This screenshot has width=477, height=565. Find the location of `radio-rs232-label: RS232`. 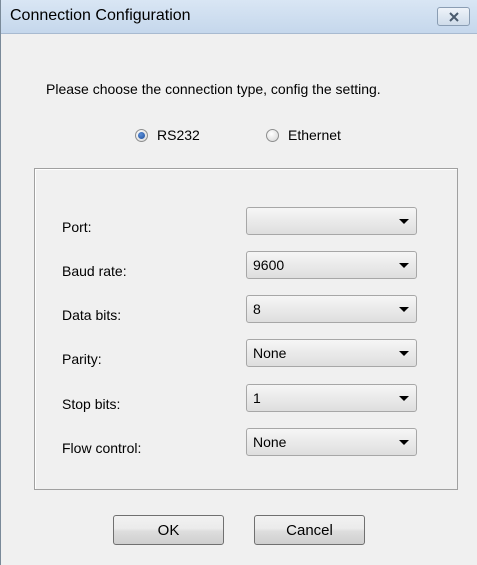

radio-rs232-label: RS232 is located at coordinates (178, 135).